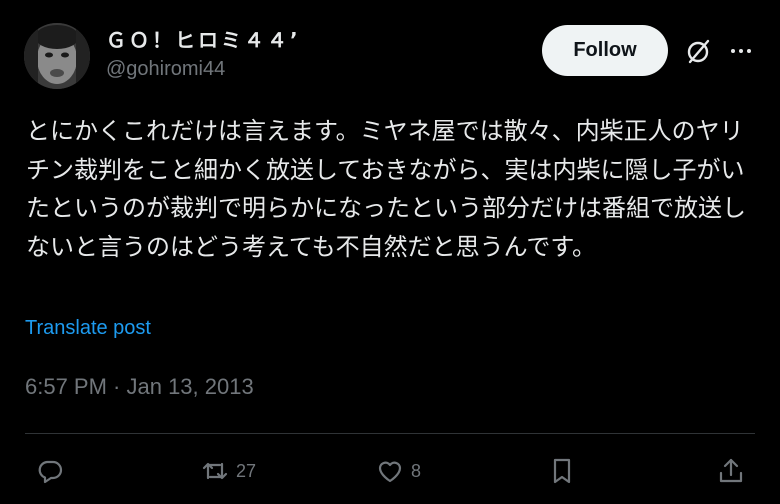 This screenshot has height=504, width=780. What do you see at coordinates (215, 471) in the screenshot?
I see `repost-icon` at bounding box center [215, 471].